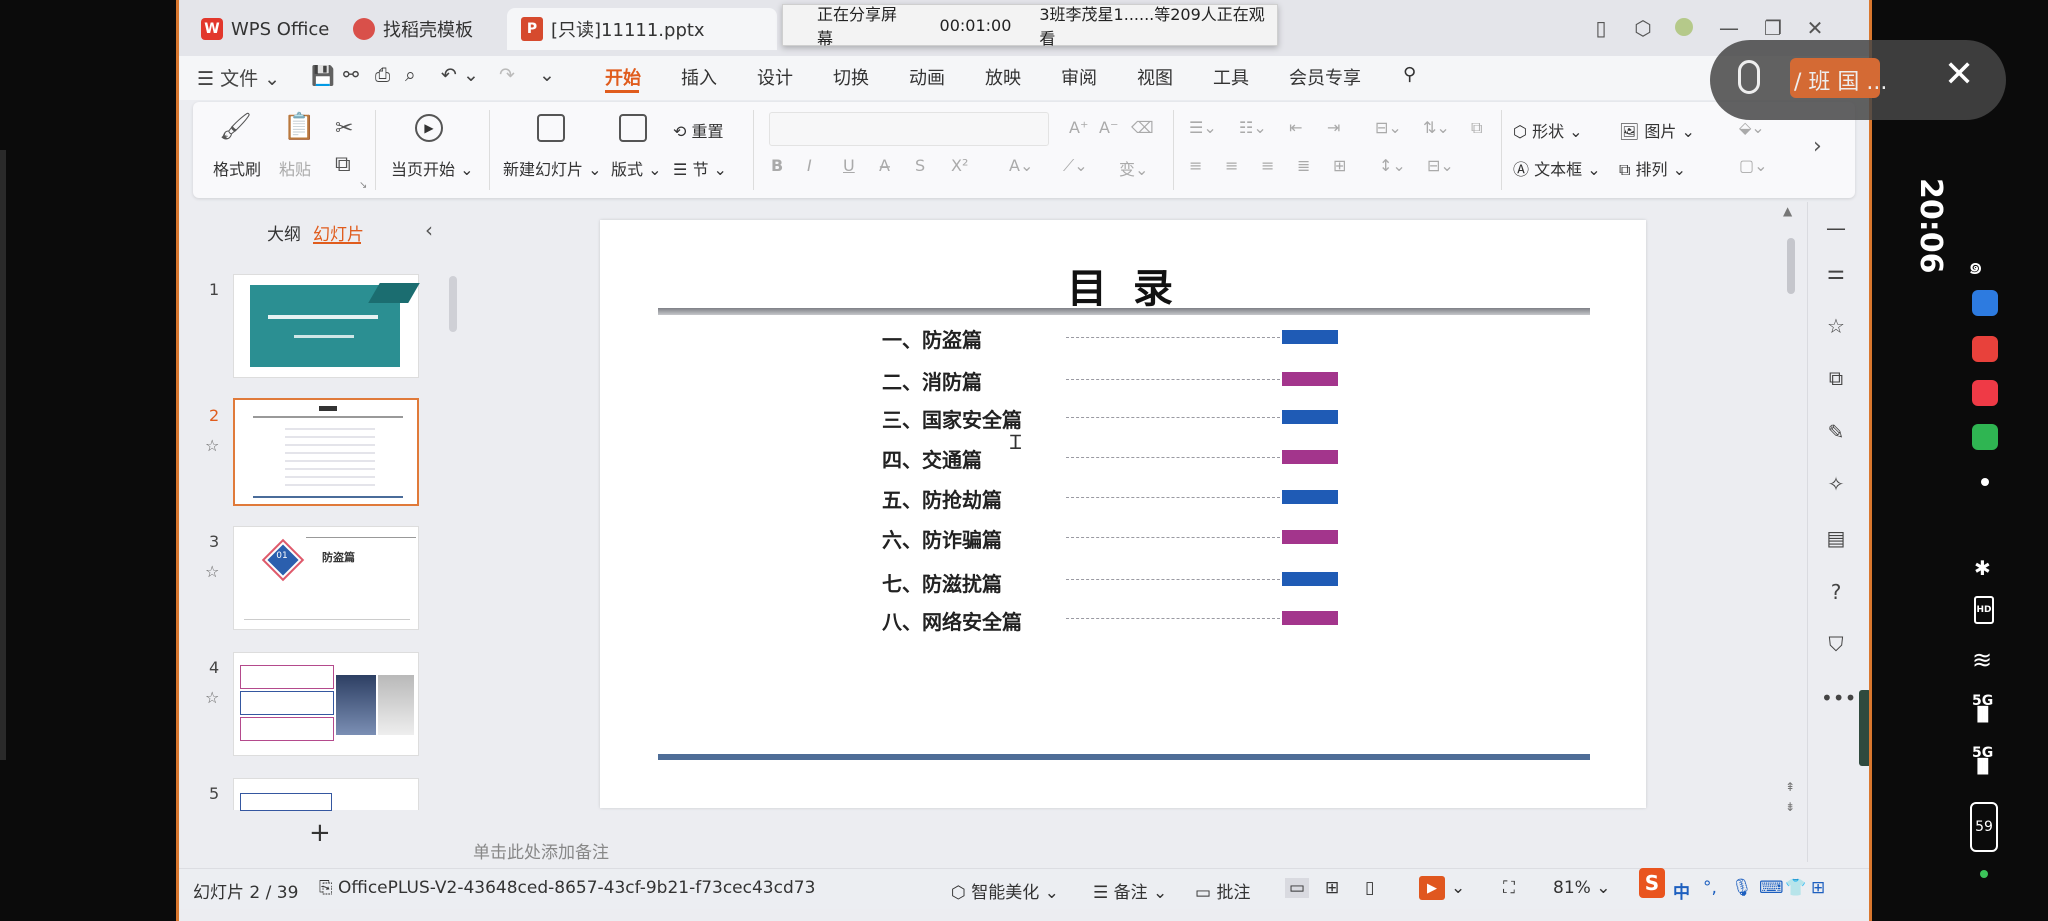 Image resolution: width=2048 pixels, height=921 pixels. What do you see at coordinates (698, 130) in the screenshot?
I see `reset-button: ⟲ 重置` at bounding box center [698, 130].